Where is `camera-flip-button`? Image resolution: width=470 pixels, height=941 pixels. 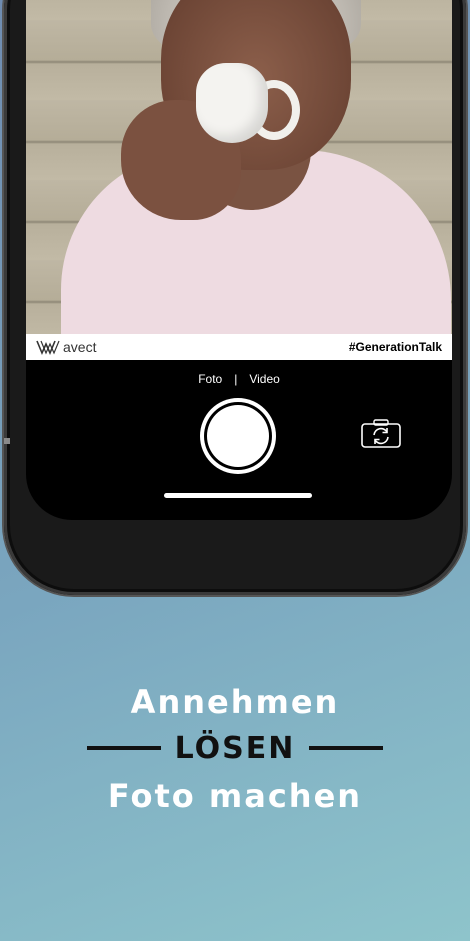 camera-flip-button is located at coordinates (381, 434).